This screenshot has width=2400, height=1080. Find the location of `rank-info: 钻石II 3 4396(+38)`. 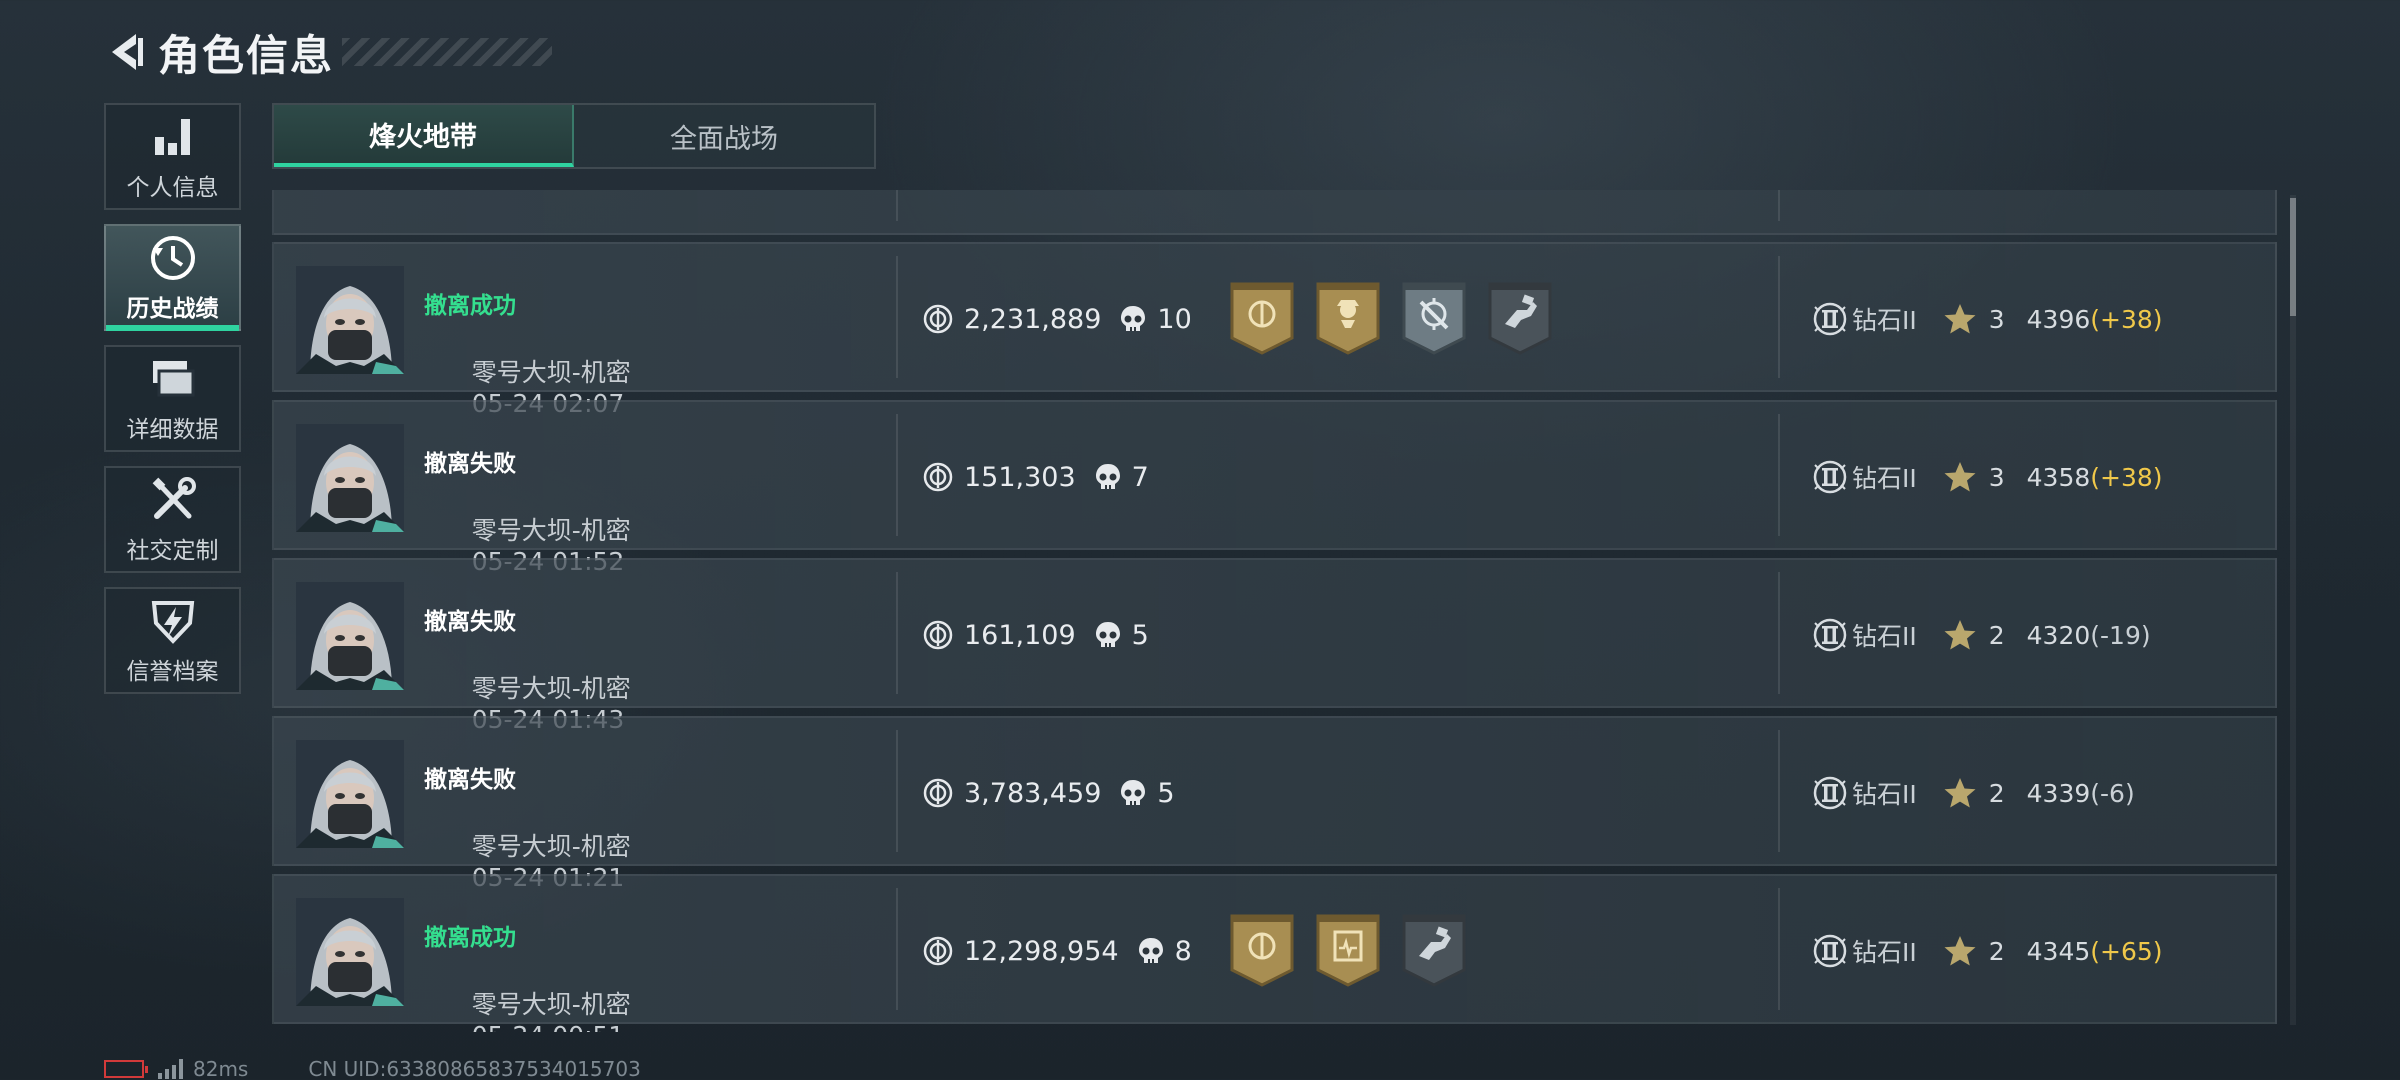

rank-info: 钻石II 3 4396(+38) is located at coordinates (1987, 319).